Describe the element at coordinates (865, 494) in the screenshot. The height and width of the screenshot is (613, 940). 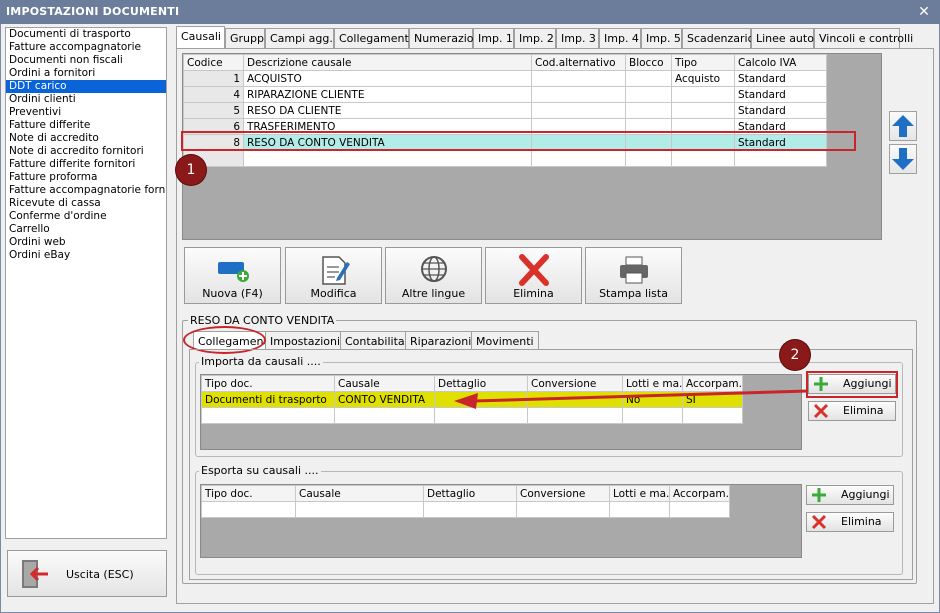
I see `export-add-label: Aggiungi` at that location.